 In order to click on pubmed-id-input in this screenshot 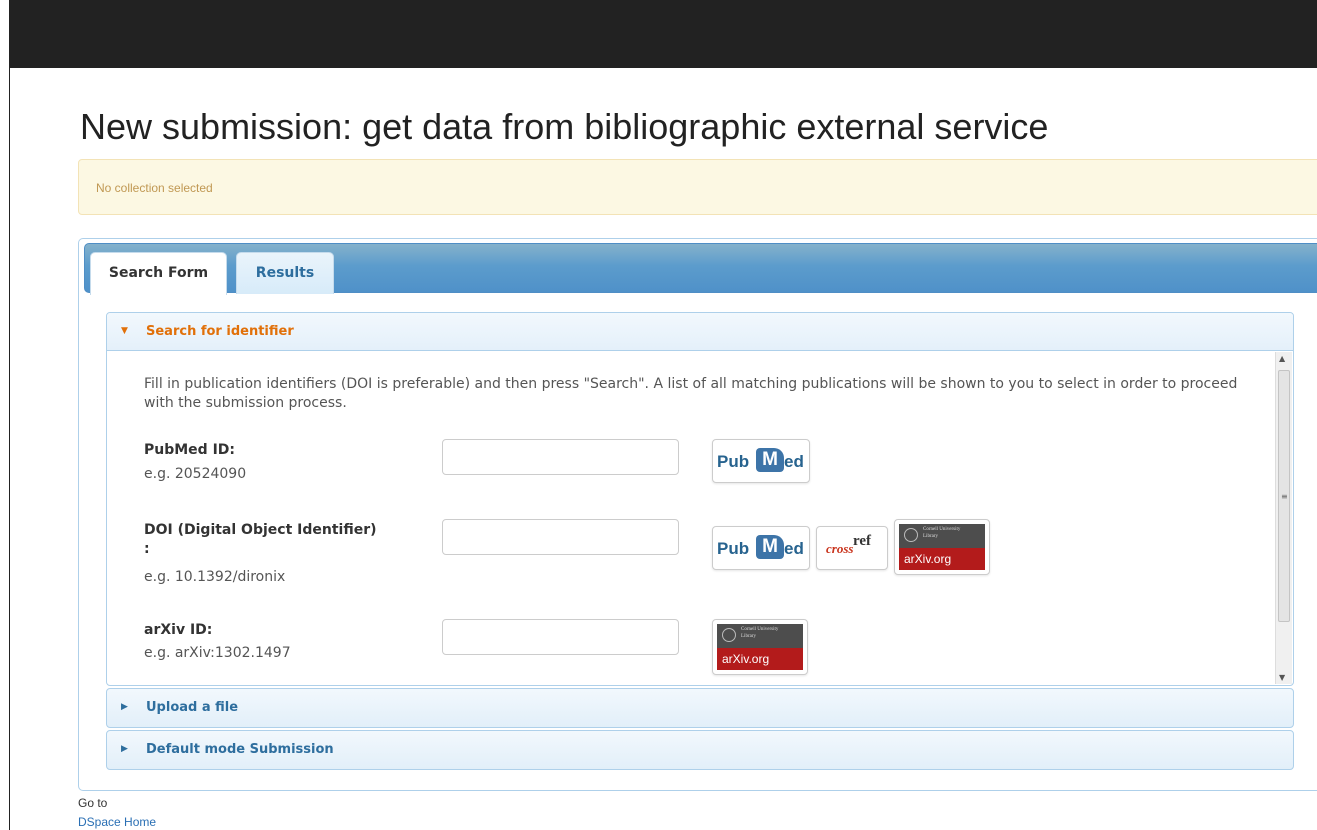, I will do `click(560, 457)`.